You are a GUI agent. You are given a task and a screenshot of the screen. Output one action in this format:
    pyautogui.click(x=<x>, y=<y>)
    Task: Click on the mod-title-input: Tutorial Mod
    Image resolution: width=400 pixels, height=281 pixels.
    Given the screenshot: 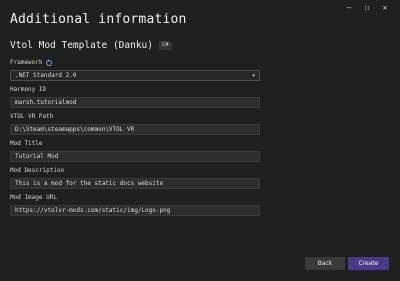 What is the action you would take?
    pyautogui.click(x=135, y=156)
    